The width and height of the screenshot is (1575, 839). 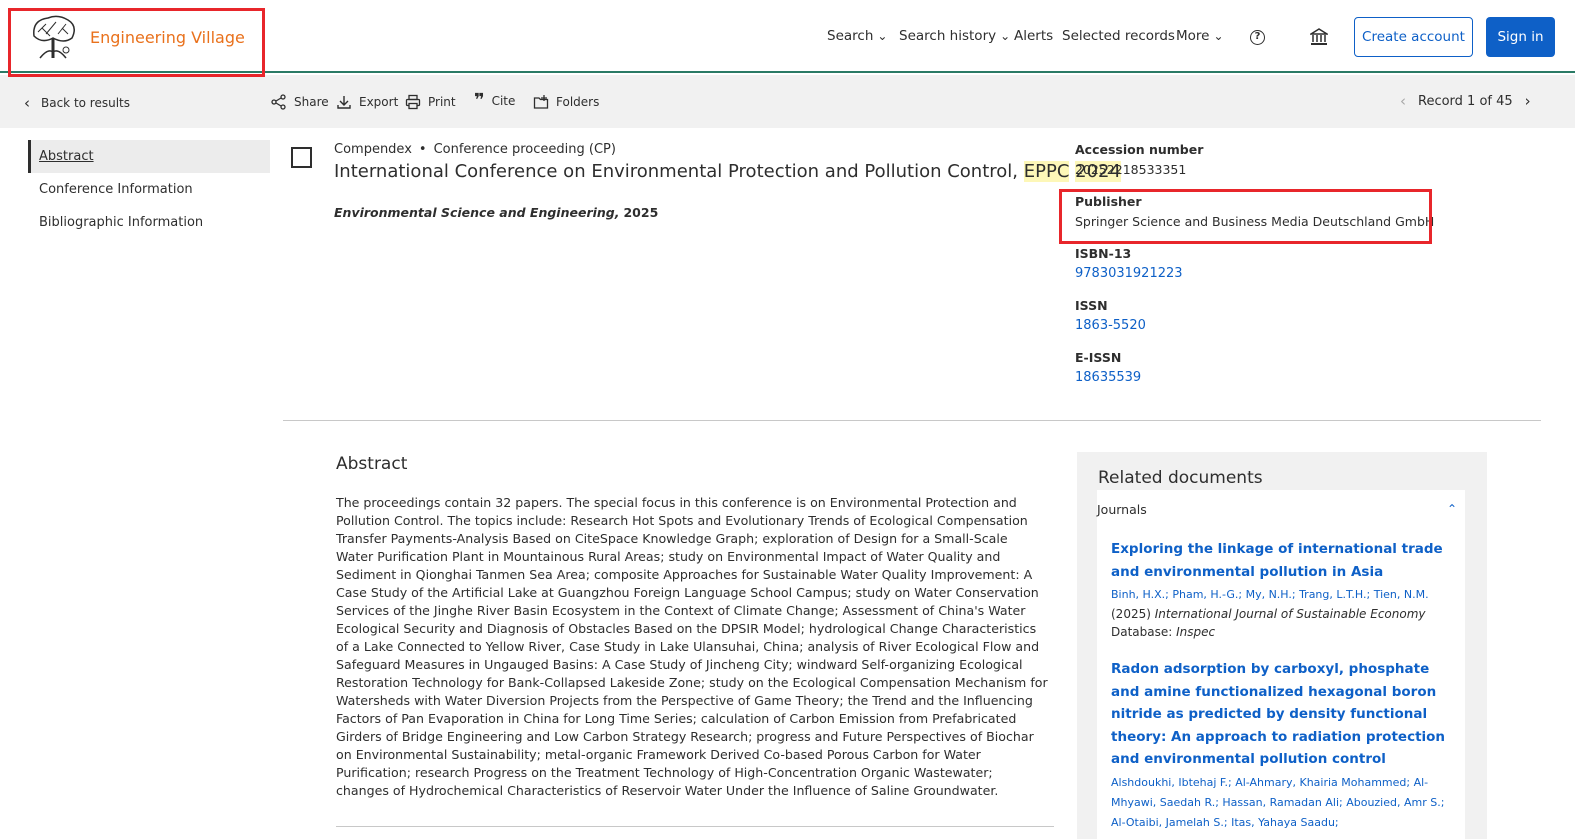 What do you see at coordinates (1142, 632) in the screenshot?
I see `database-label: Database:` at bounding box center [1142, 632].